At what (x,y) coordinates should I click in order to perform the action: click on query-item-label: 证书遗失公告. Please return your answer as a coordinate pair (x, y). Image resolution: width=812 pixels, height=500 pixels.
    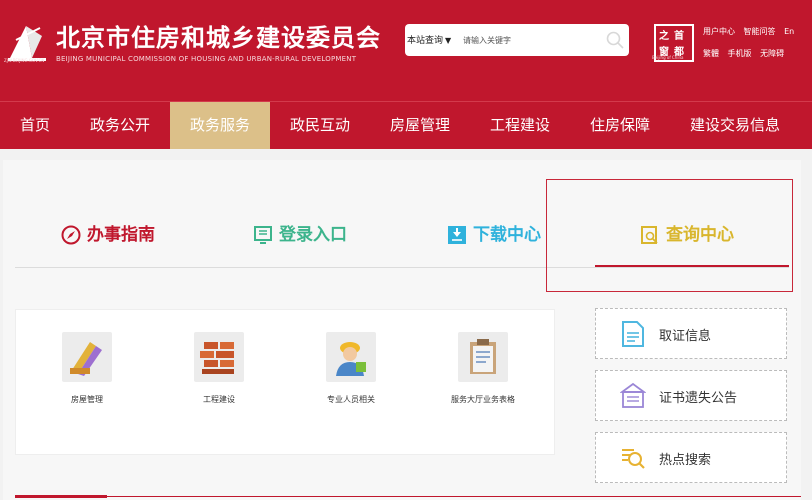
    Looking at the image, I should click on (698, 398).